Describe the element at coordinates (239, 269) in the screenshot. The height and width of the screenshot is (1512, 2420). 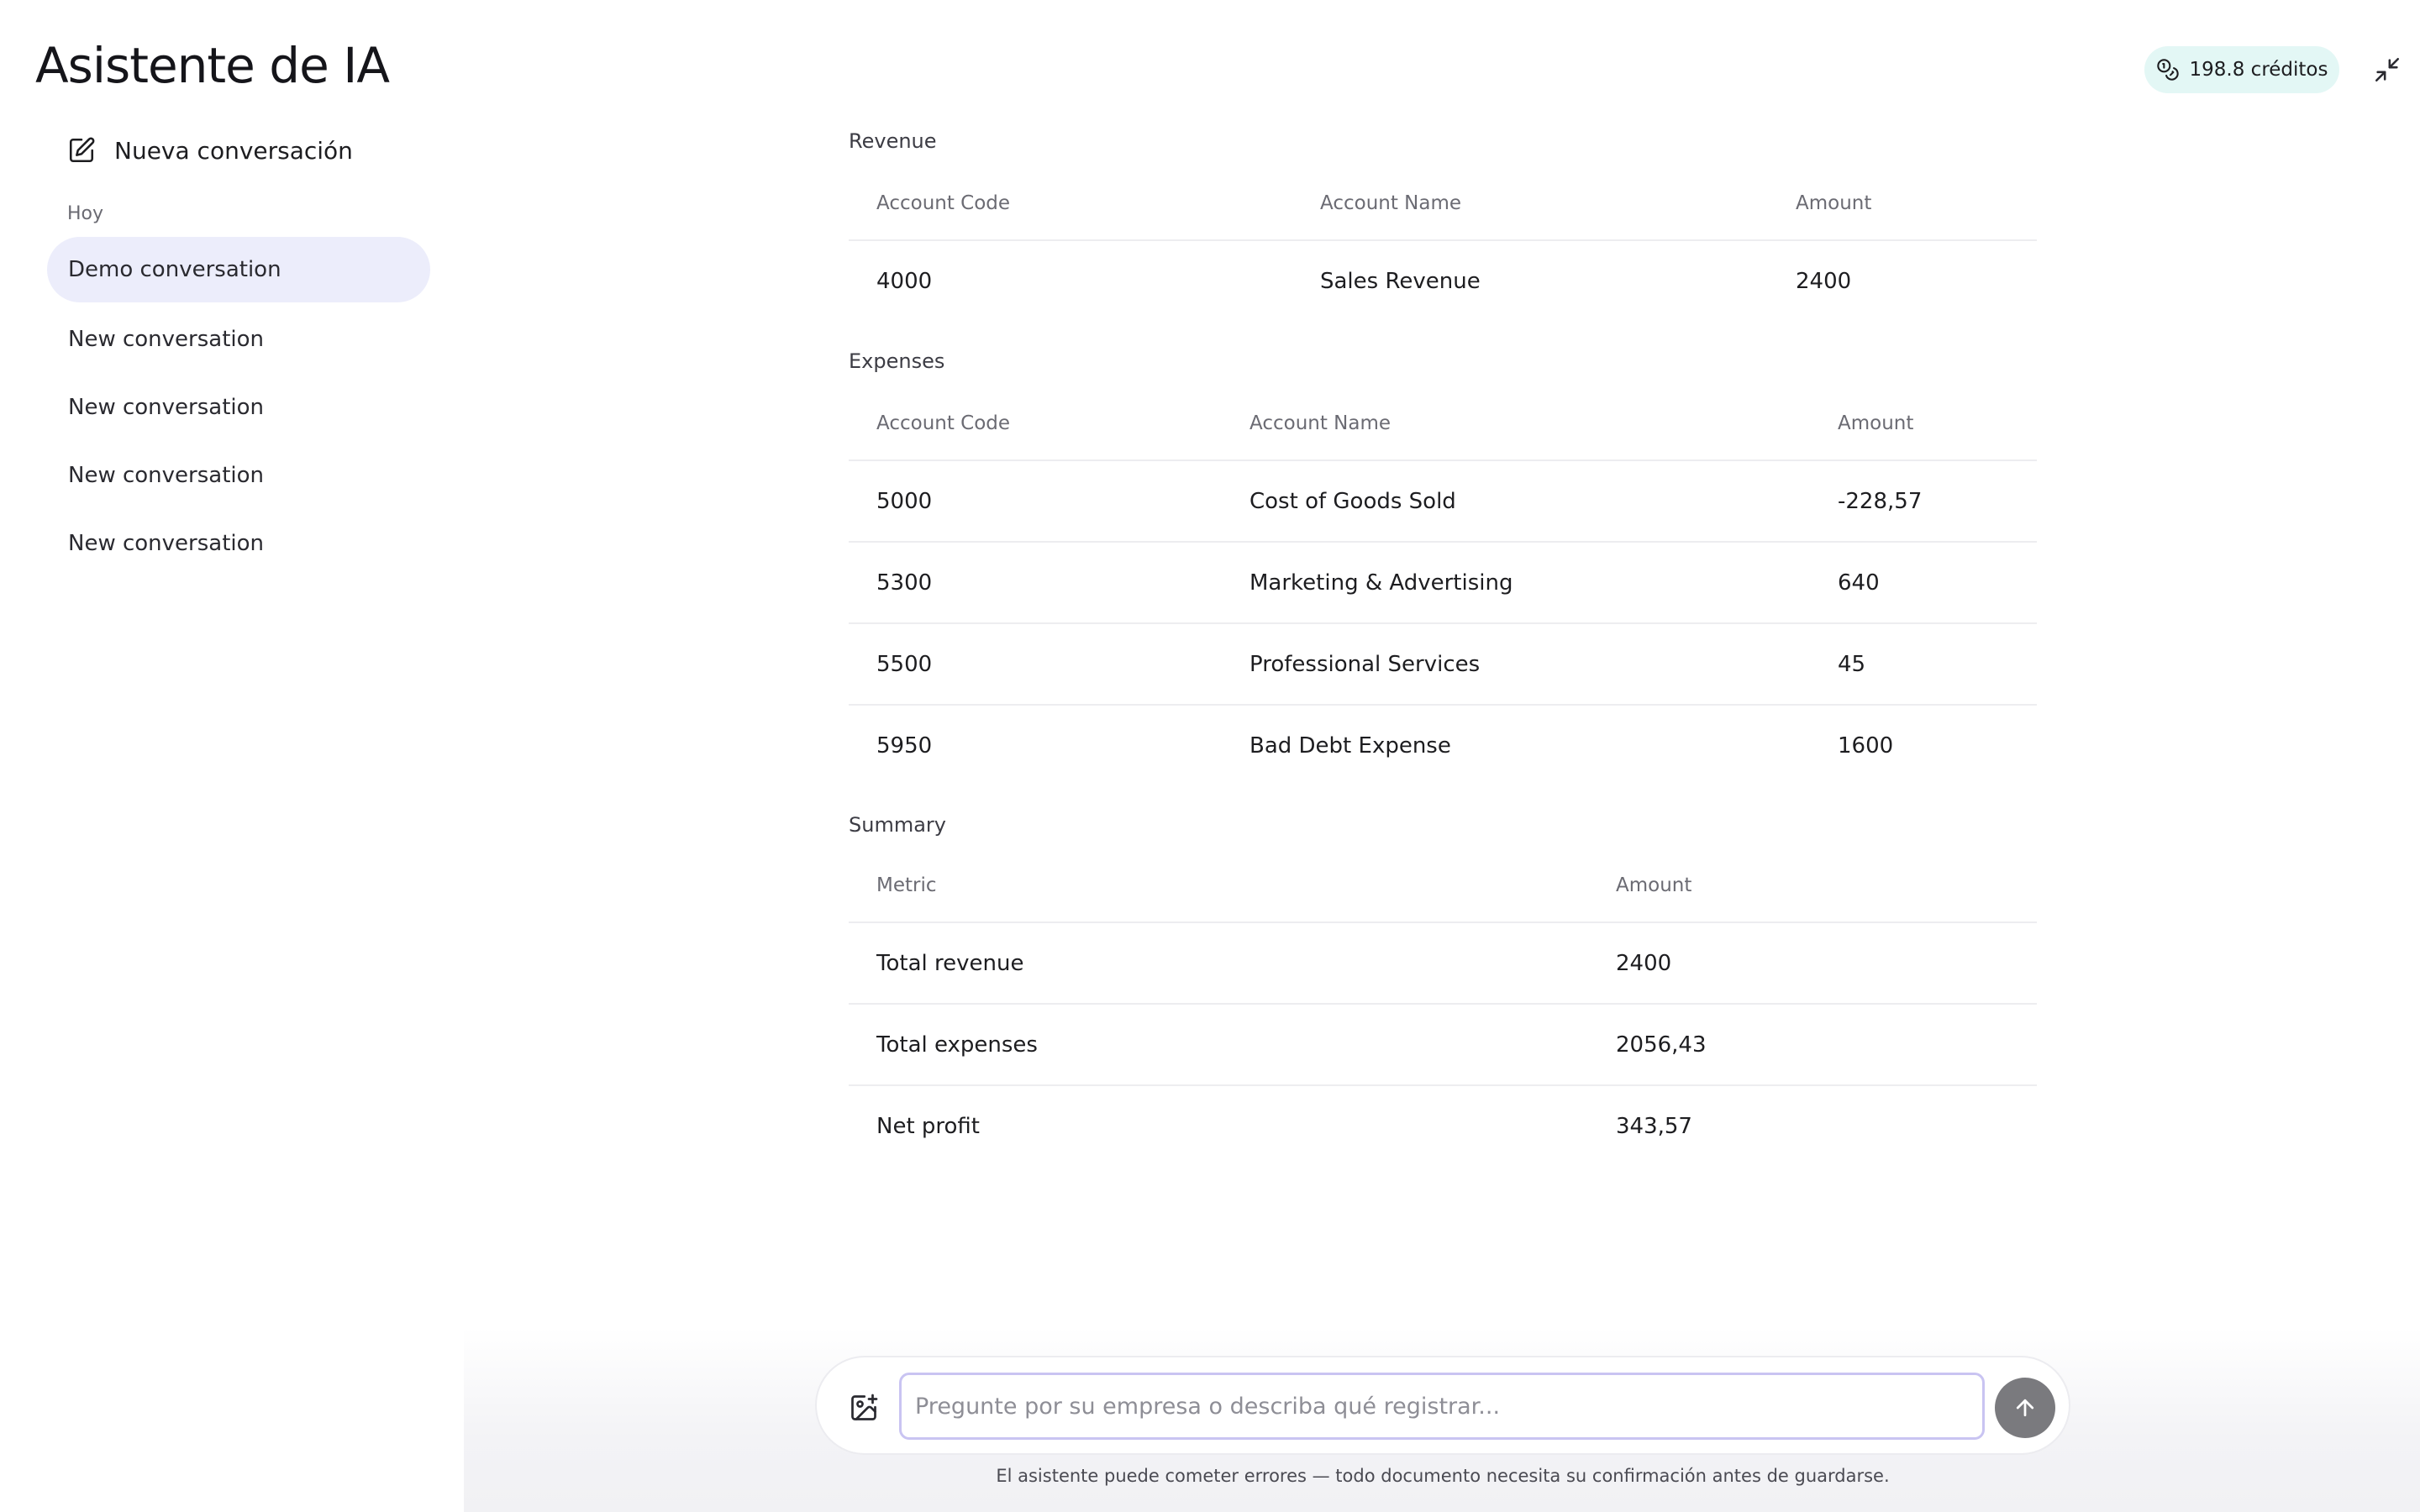
I see `conversation-item-demo: Demo conversation` at that location.